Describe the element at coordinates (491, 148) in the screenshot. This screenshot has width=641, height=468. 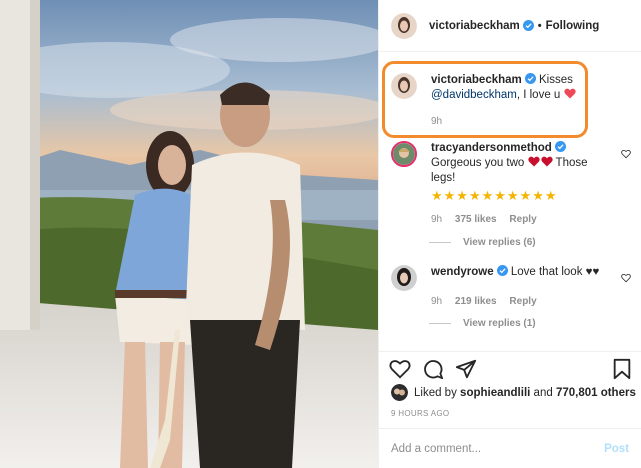
I see `commenter-username: tracyandersonmethod` at that location.